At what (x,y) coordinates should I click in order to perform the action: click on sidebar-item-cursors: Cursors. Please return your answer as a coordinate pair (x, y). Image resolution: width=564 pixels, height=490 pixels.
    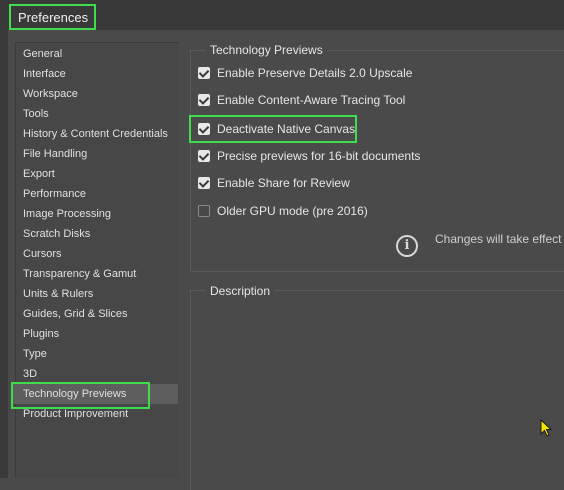
    Looking at the image, I should click on (42, 254).